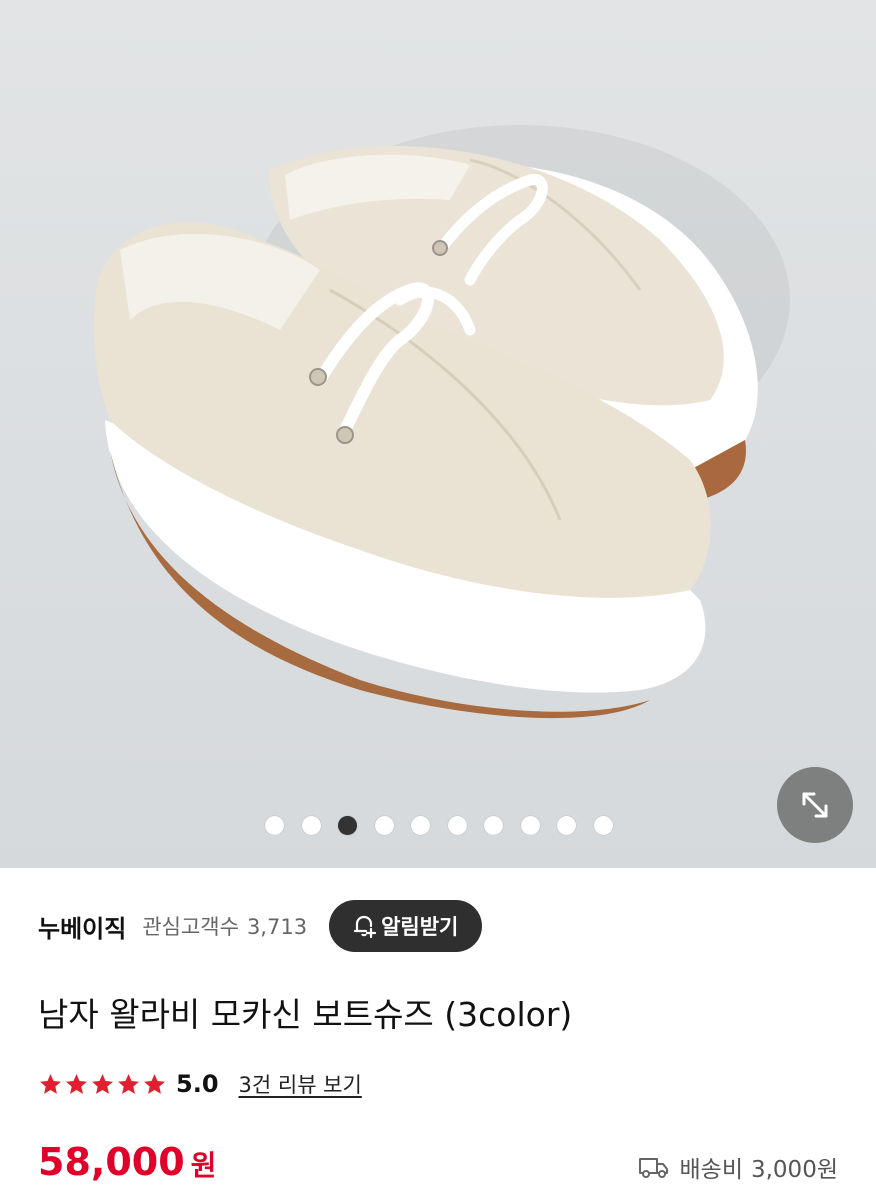 The height and width of the screenshot is (1200, 876). I want to click on rating-summary: 5.0 3건 리뷰 보기, so click(200, 1084).